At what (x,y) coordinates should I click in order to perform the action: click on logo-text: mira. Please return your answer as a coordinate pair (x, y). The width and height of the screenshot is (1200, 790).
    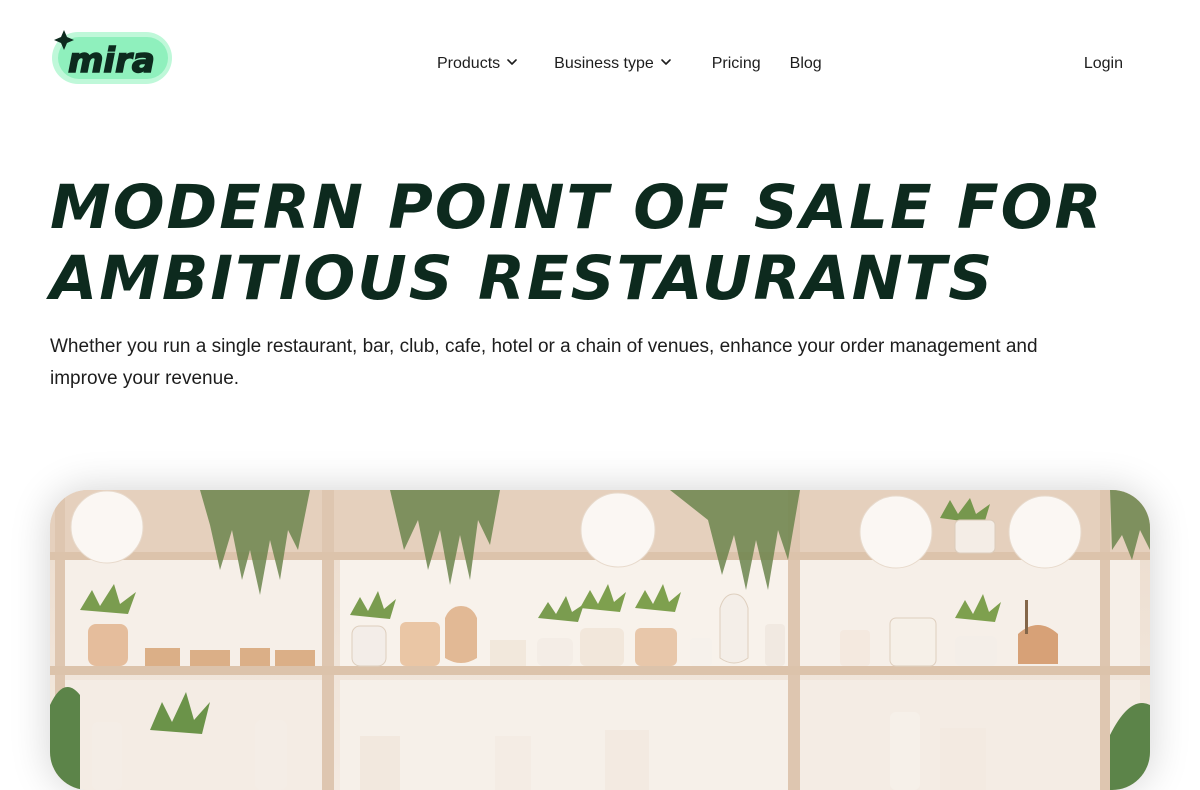
    Looking at the image, I should click on (111, 61).